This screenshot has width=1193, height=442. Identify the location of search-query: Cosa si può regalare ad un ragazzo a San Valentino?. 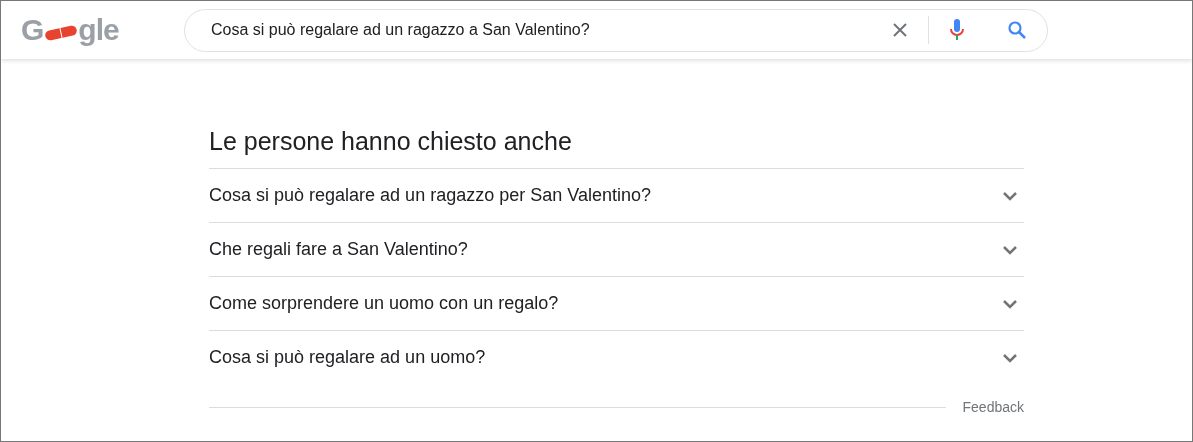
(401, 30).